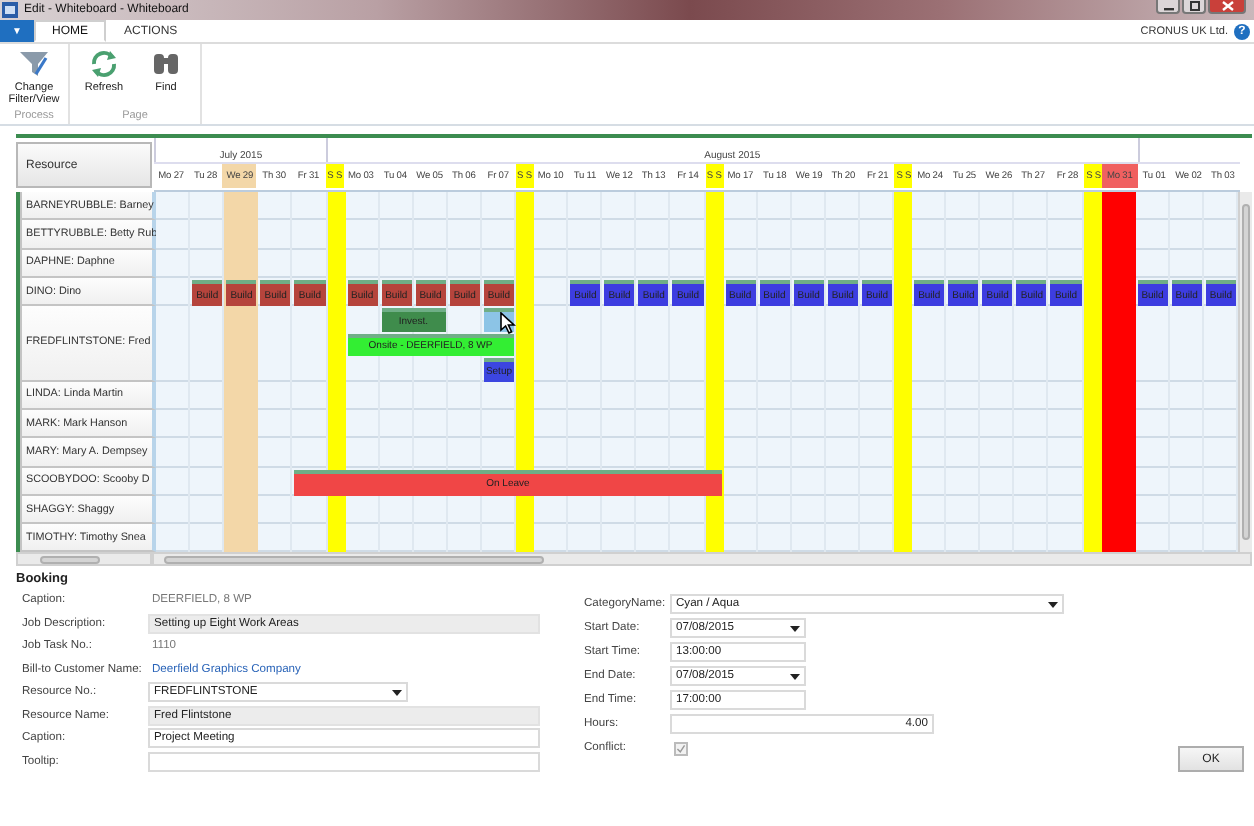 The width and height of the screenshot is (1254, 826). I want to click on app-icon, so click(10, 10).